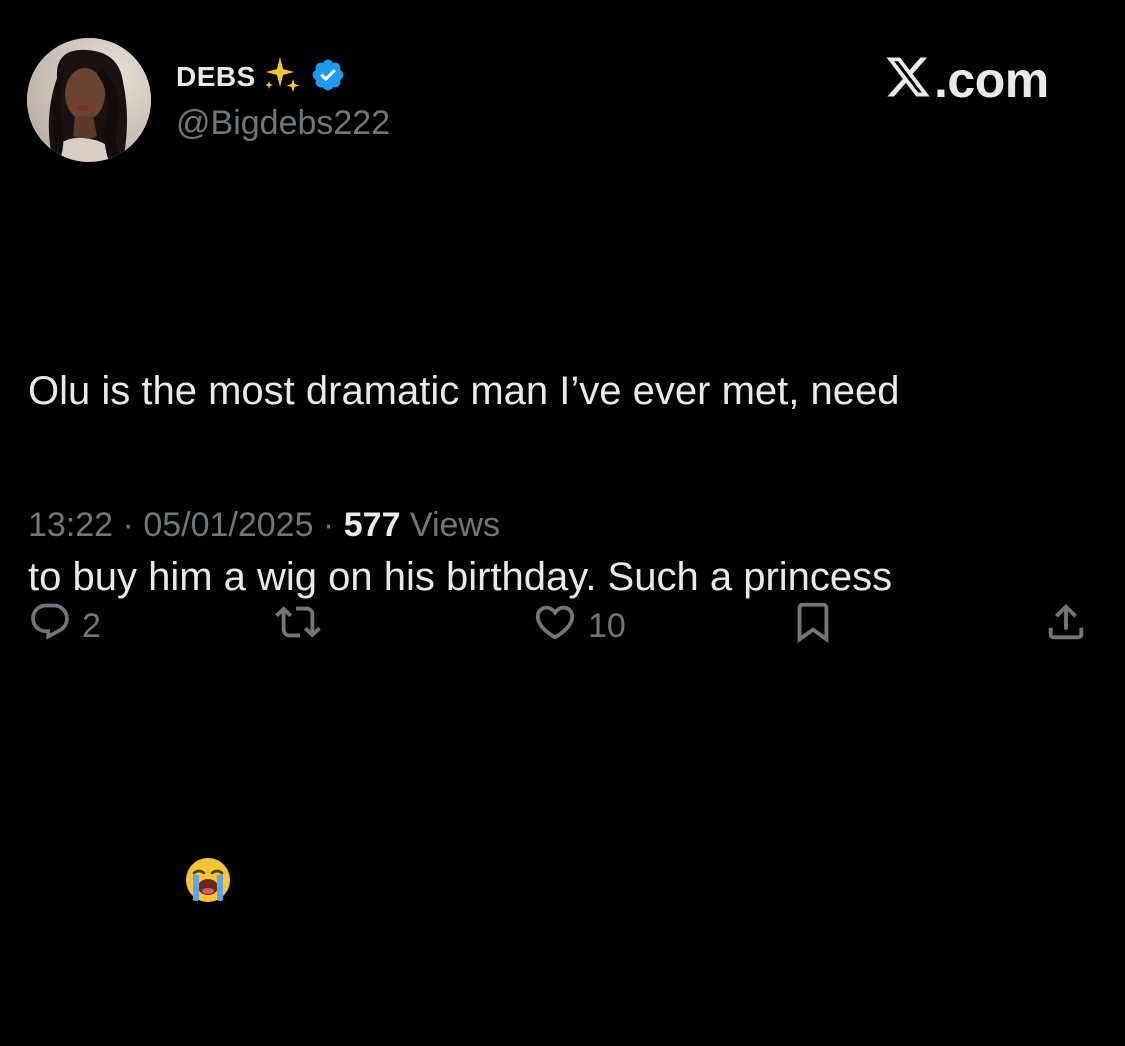  Describe the element at coordinates (991, 80) in the screenshot. I see `site-domain-text: .com` at that location.